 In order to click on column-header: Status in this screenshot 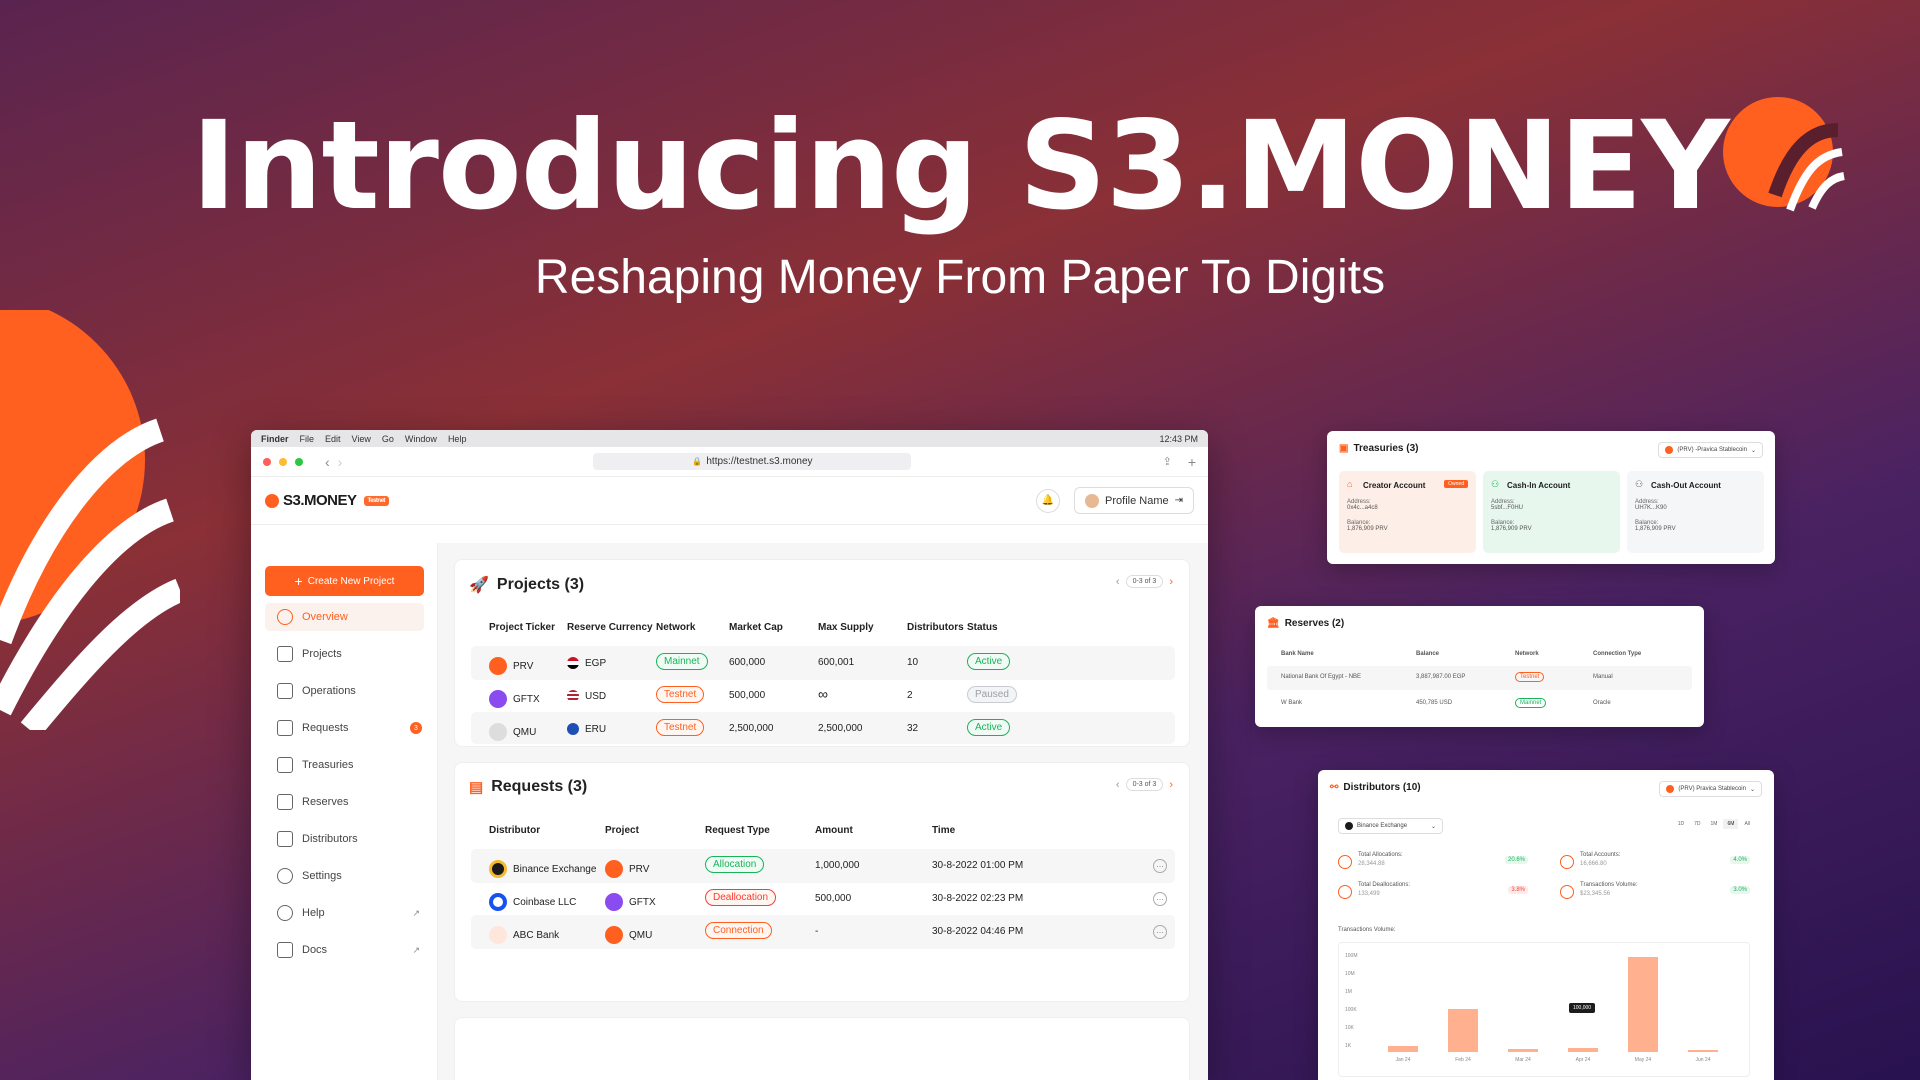, I will do `click(982, 627)`.